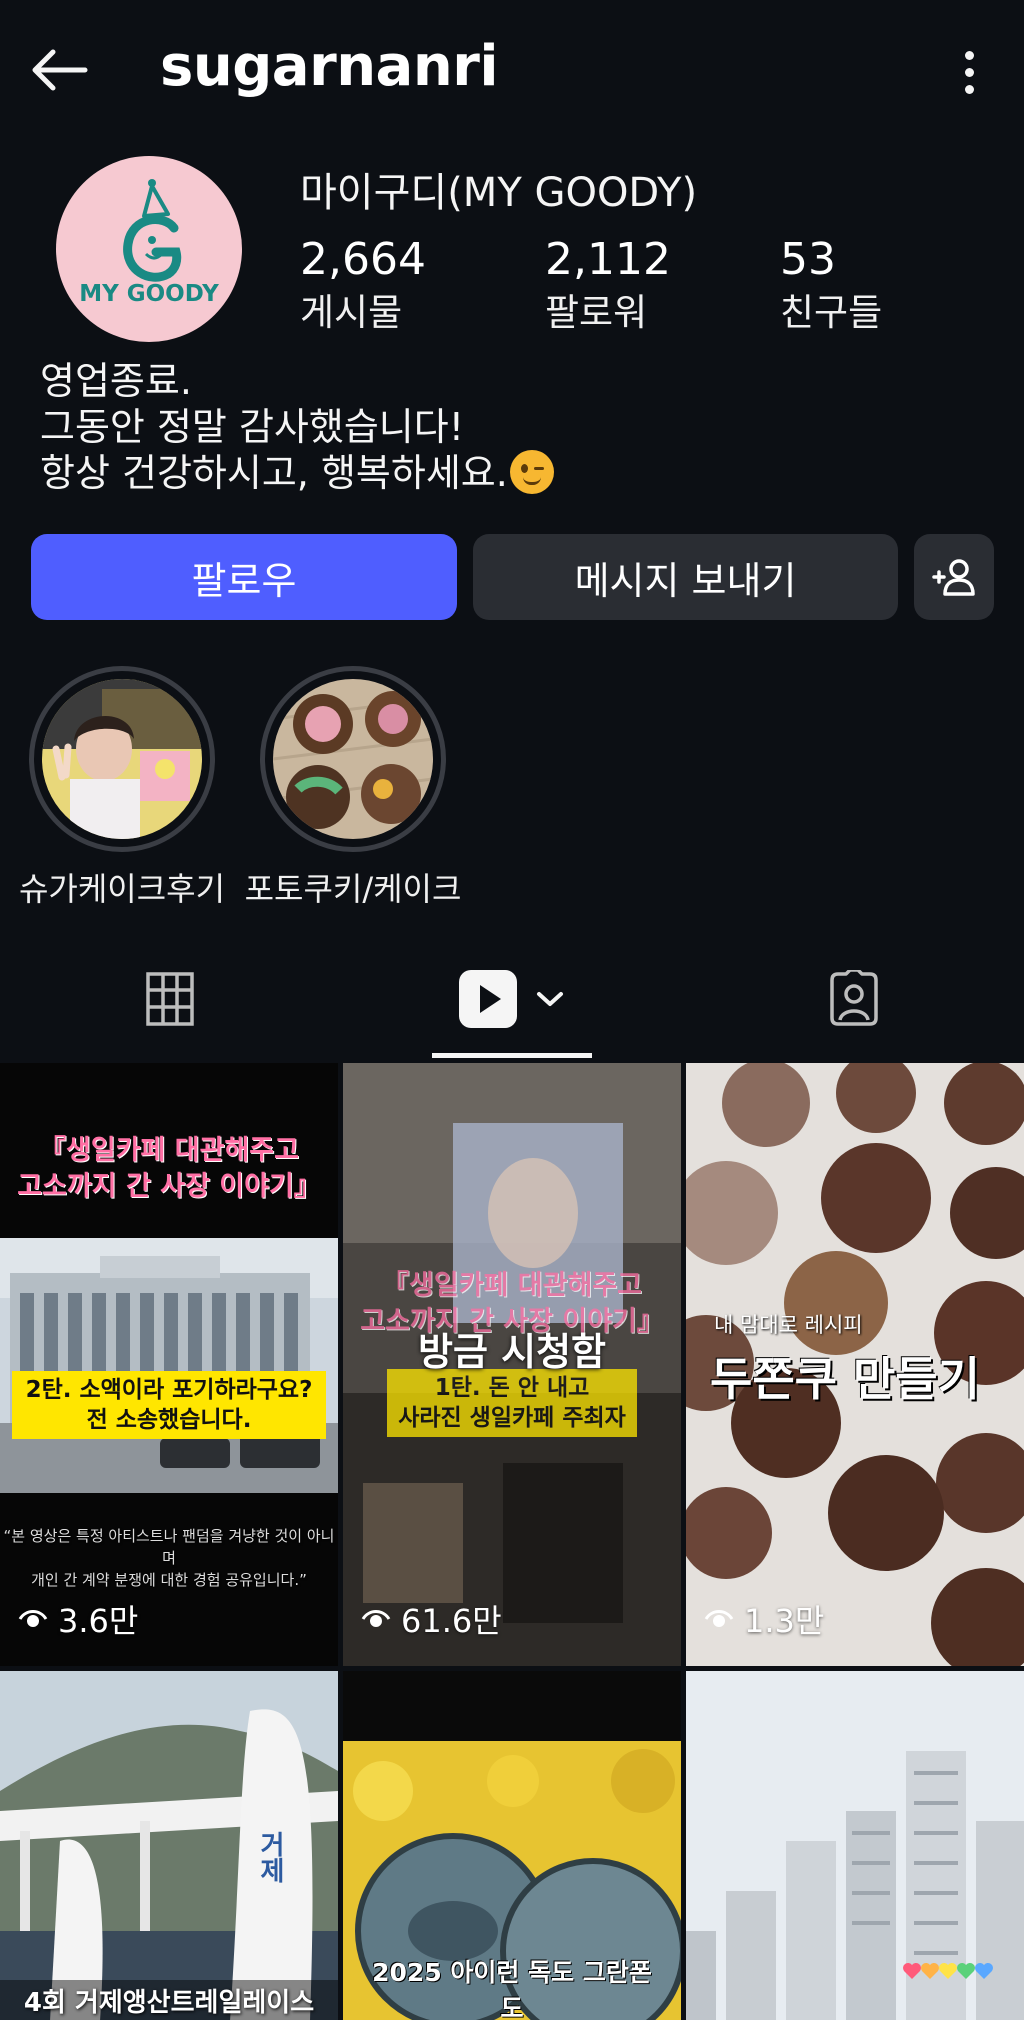 The image size is (1024, 2020). Describe the element at coordinates (784, 1621) in the screenshot. I see `view-count-text: 1.3만` at that location.